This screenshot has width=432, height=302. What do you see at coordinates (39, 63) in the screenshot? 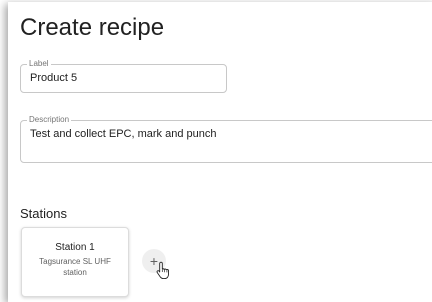
I see `label-field-legend: Label` at bounding box center [39, 63].